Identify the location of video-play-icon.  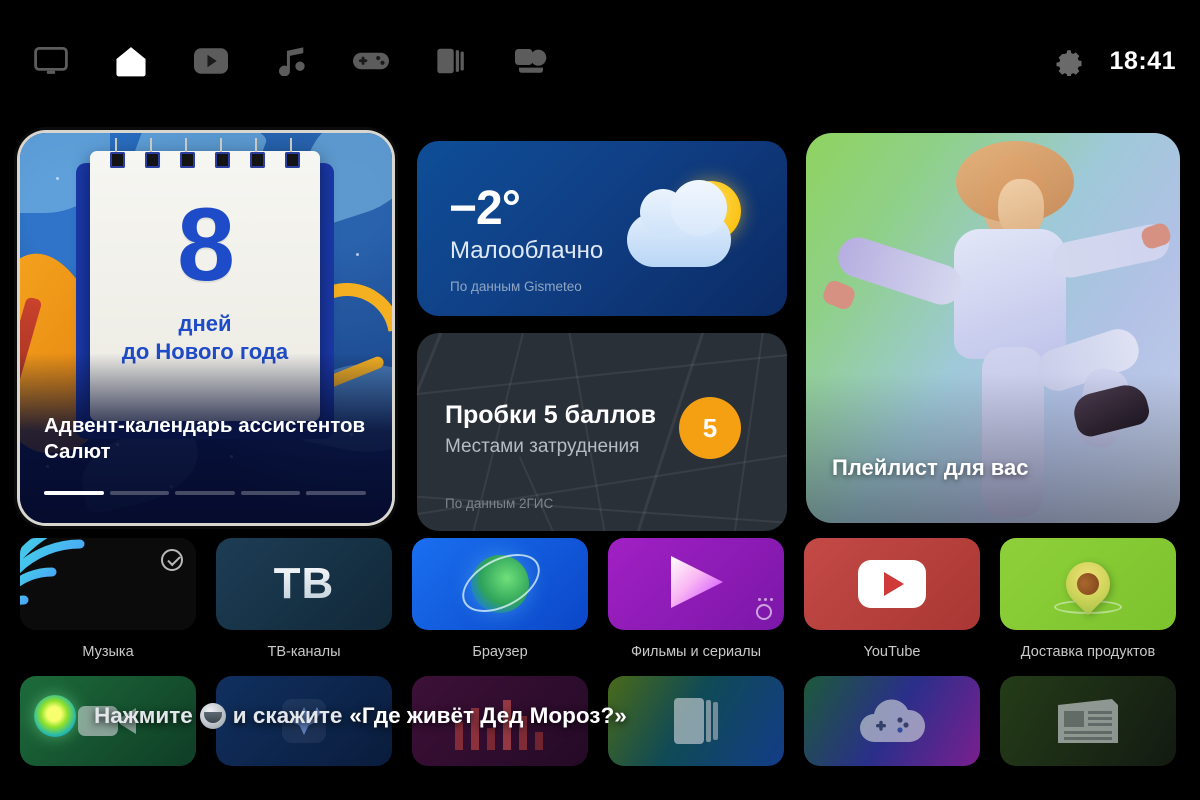
(211, 61).